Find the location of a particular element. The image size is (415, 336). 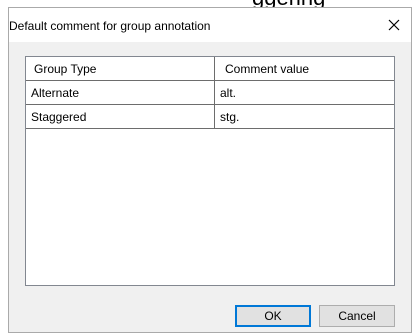

close-button is located at coordinates (394, 25).